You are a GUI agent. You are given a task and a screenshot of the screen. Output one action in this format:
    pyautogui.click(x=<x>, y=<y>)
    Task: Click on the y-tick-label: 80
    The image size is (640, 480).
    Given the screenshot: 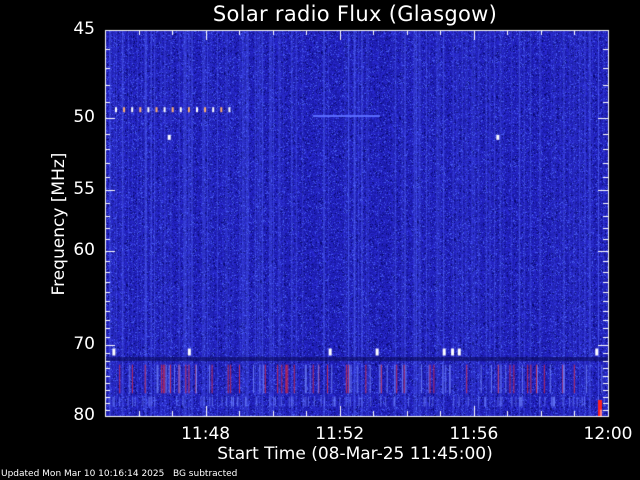 What is the action you would take?
    pyautogui.click(x=84, y=415)
    